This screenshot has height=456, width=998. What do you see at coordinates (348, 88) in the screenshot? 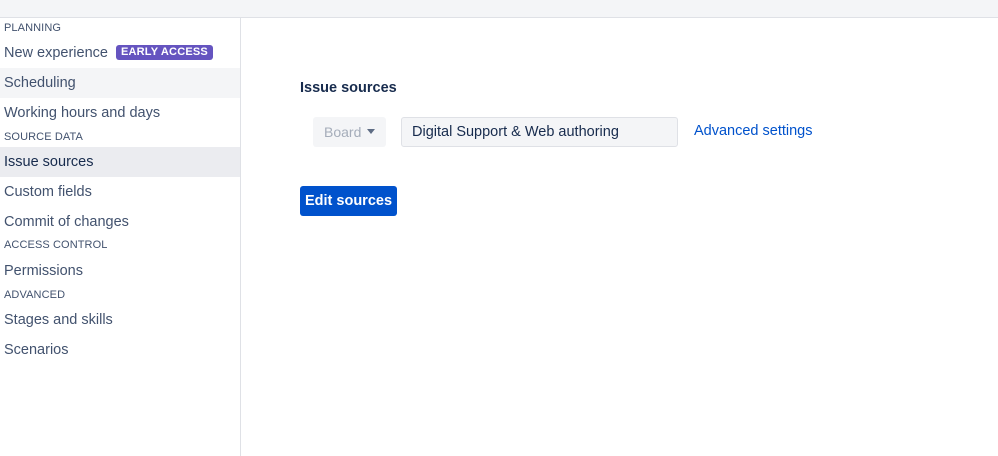
I see `page-title: Issue sources` at bounding box center [348, 88].